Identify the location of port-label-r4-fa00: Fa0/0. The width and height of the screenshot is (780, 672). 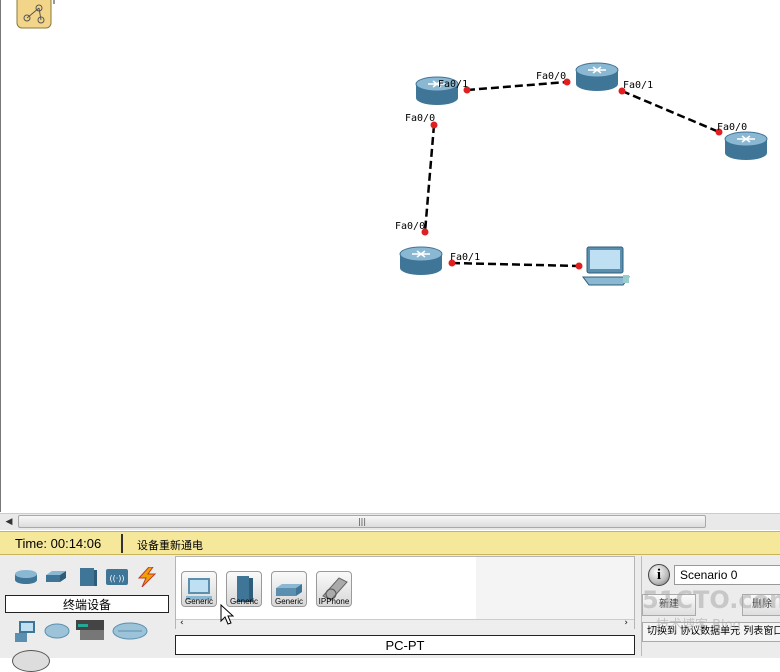
(410, 226).